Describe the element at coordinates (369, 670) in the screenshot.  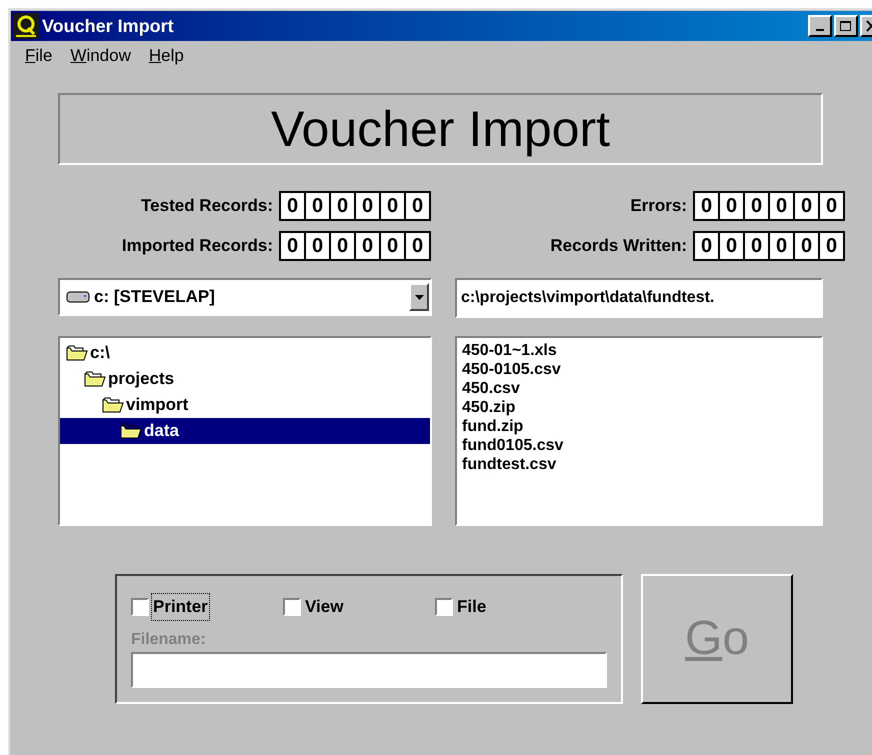
I see `filename-field` at that location.